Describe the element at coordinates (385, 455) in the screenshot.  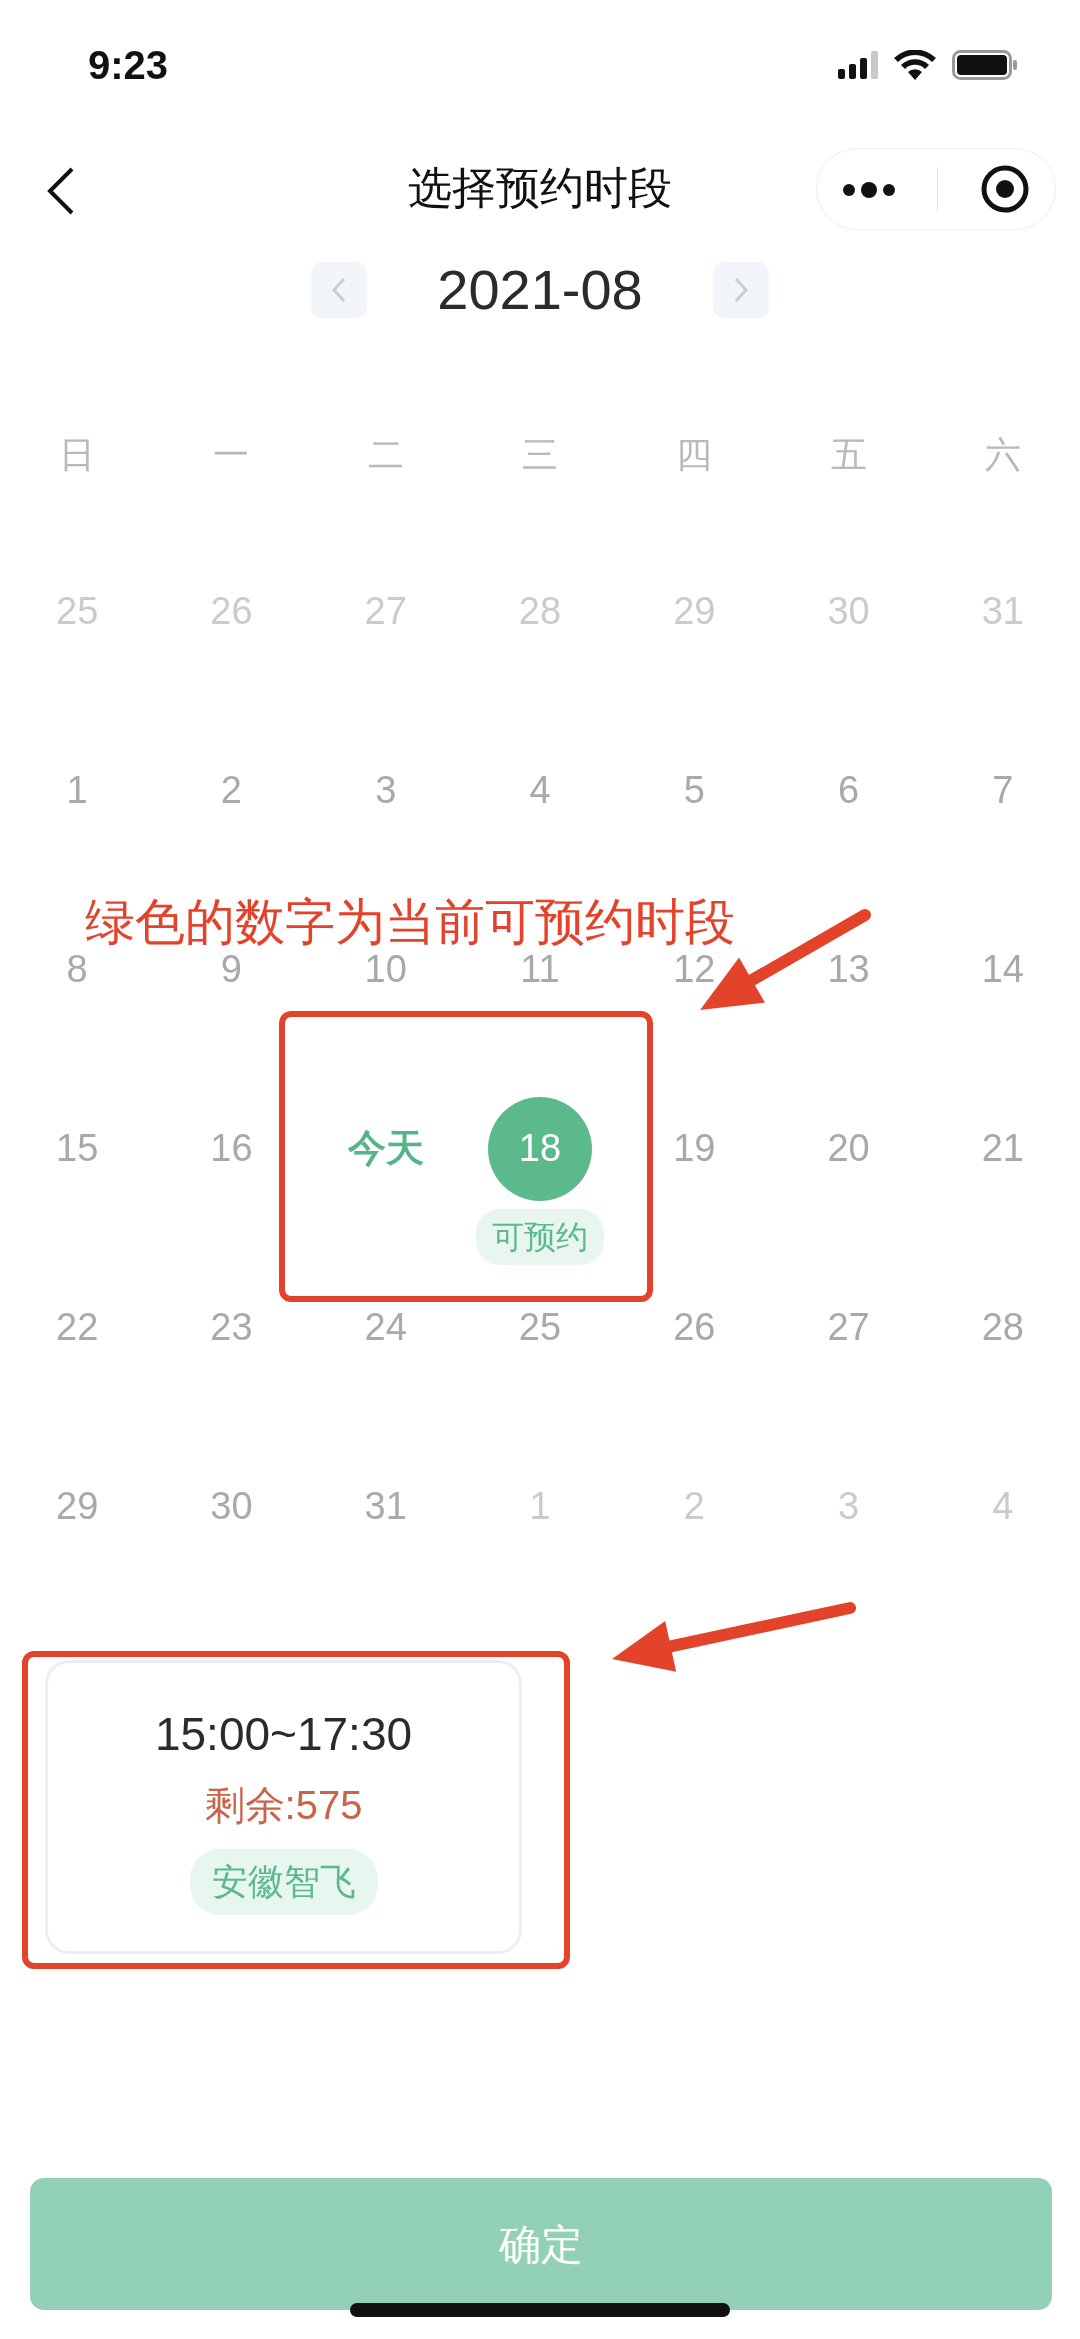
I see `weekday-label: 二` at that location.